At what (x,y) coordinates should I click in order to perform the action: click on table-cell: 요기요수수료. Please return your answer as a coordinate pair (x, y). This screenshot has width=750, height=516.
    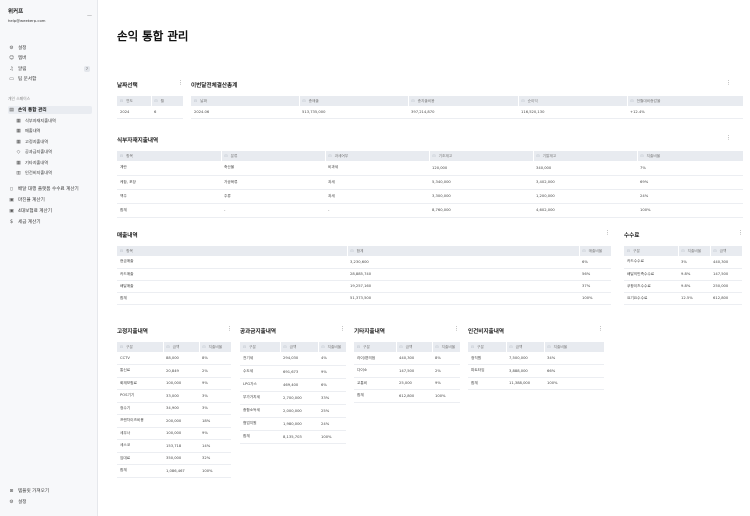
    Looking at the image, I should click on (651, 298).